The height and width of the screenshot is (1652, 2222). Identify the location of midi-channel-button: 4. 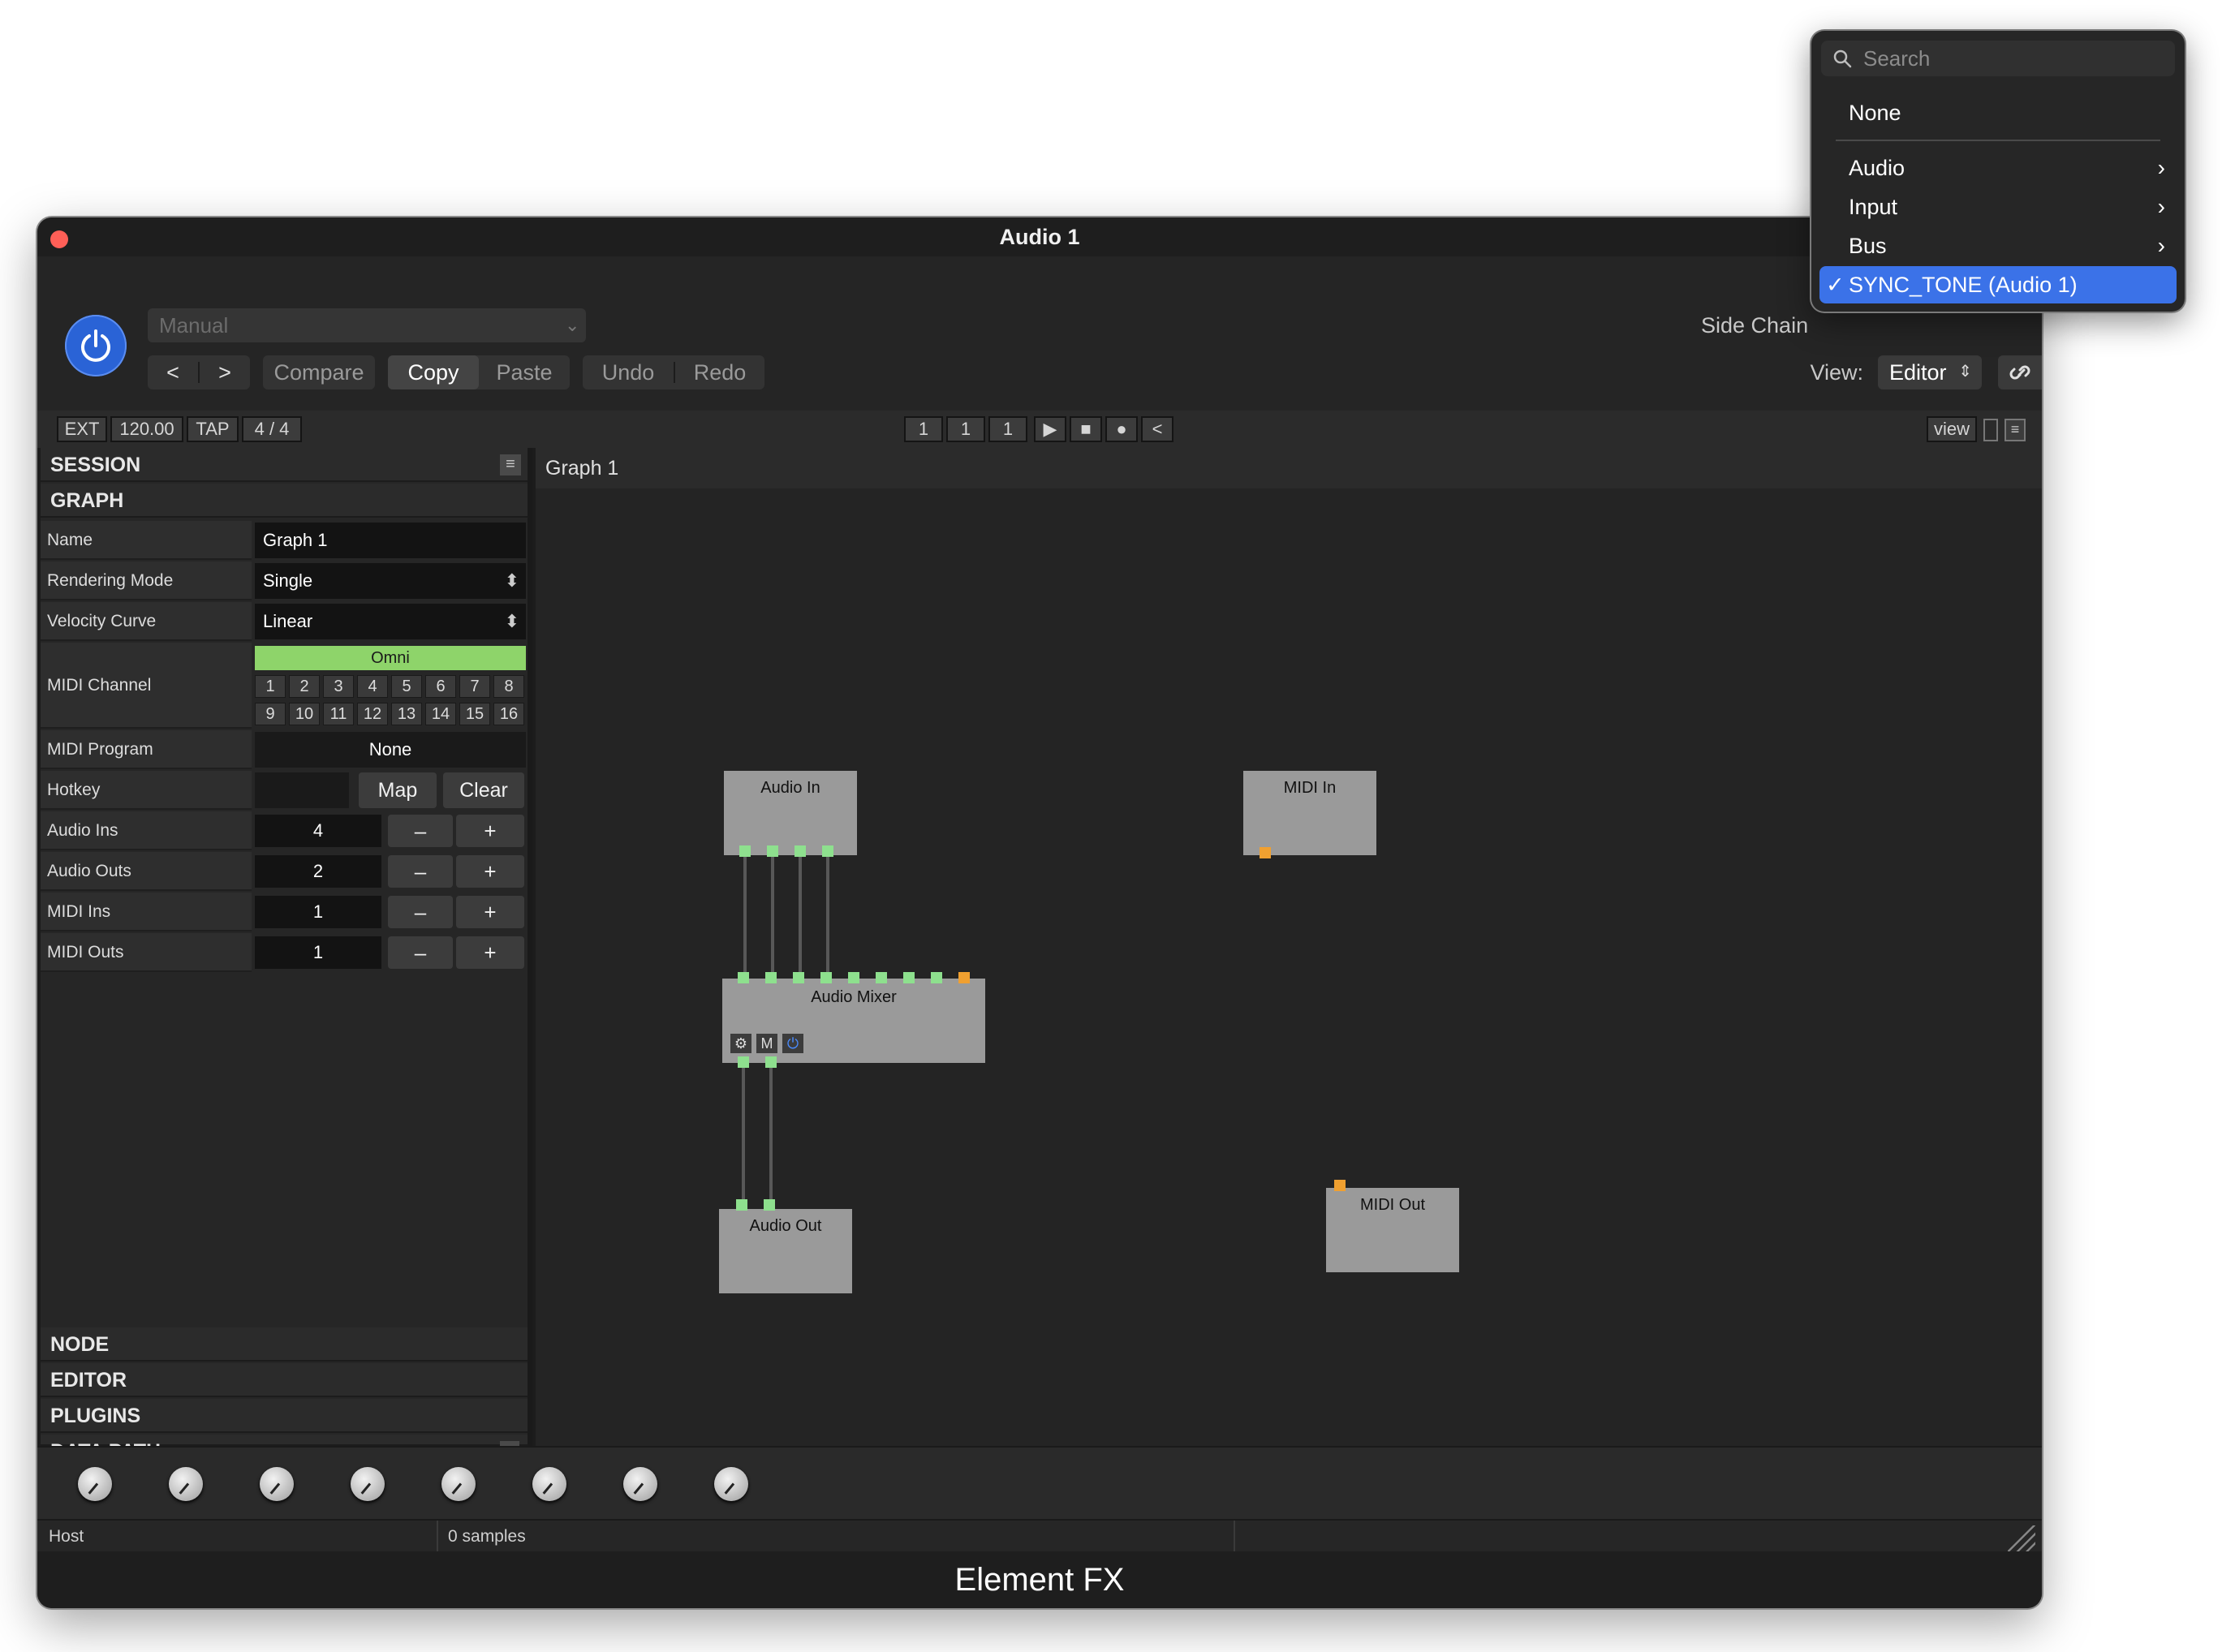
(372, 686).